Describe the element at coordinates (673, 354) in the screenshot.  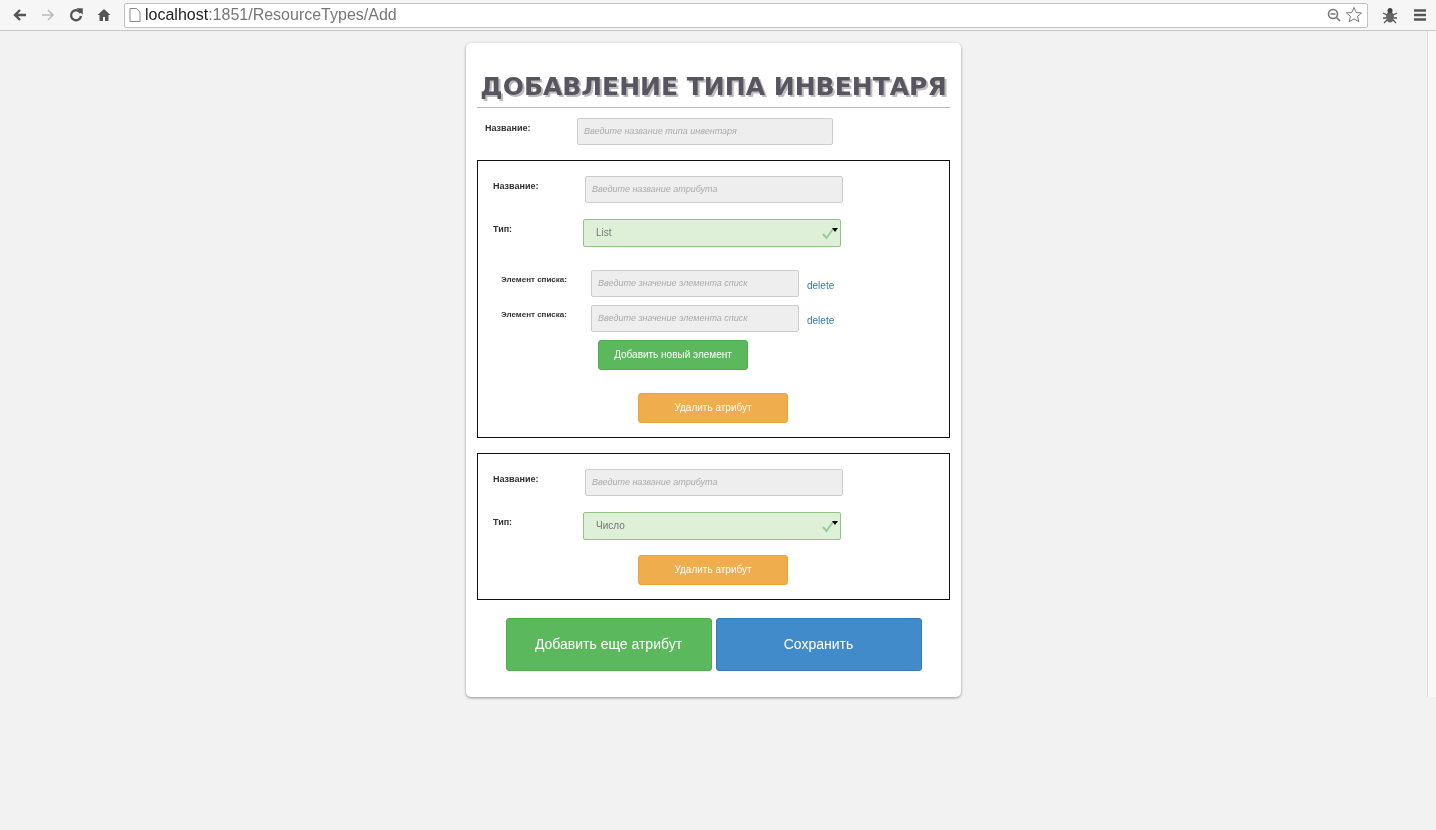
I see `add-item-button: Добавить новый элемент` at that location.